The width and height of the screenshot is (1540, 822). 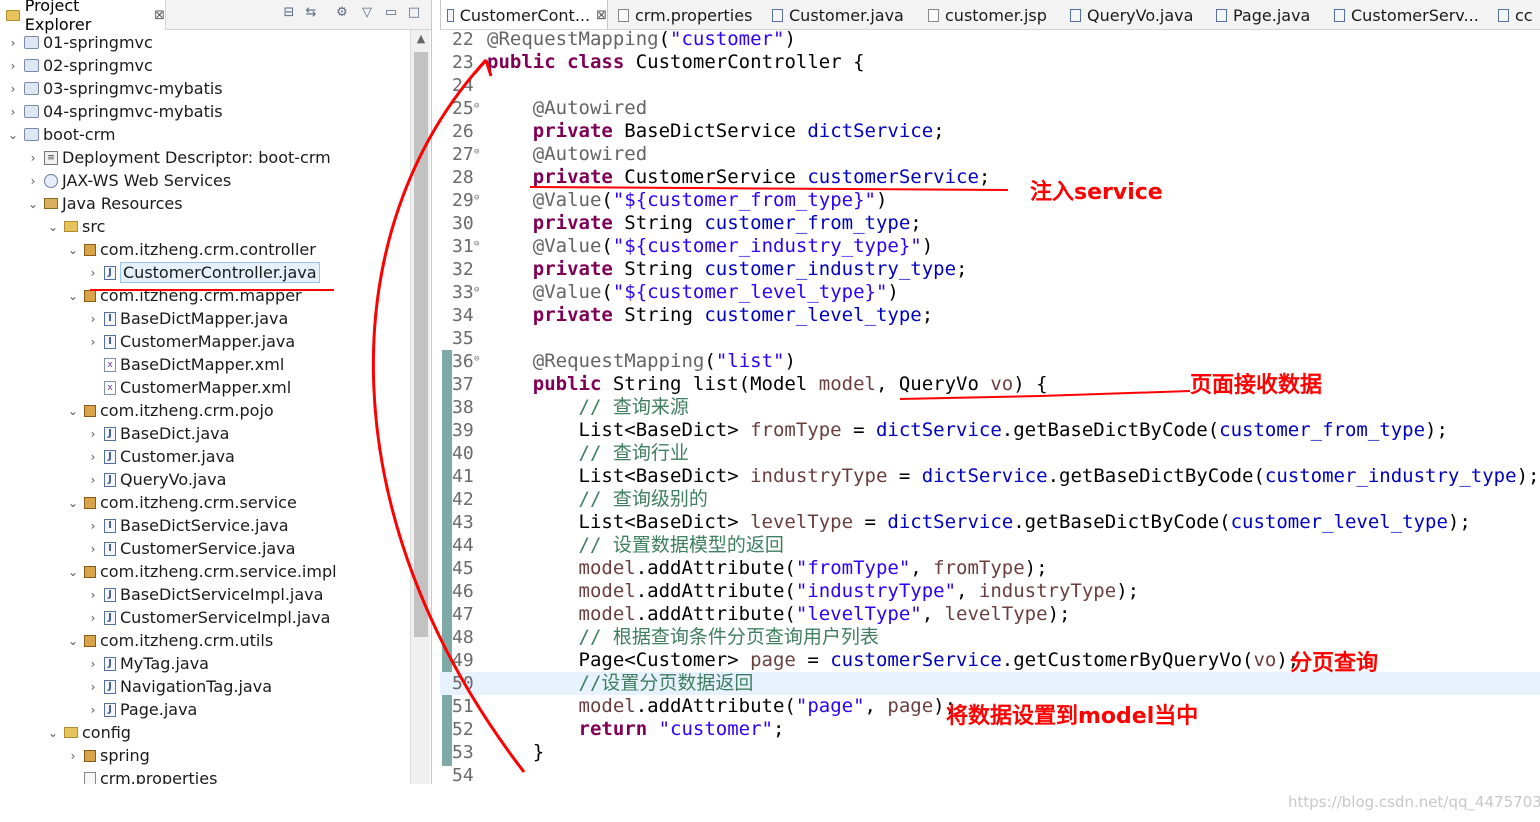 I want to click on code-line: 30 private String customer_from_type;, so click(x=990, y=223).